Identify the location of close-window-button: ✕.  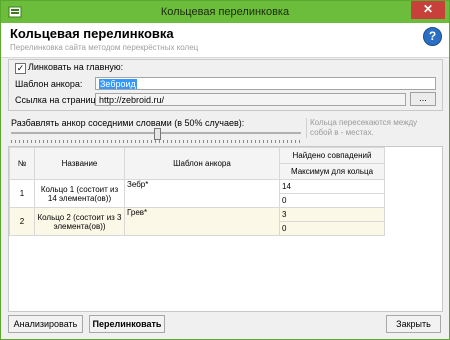
(428, 10).